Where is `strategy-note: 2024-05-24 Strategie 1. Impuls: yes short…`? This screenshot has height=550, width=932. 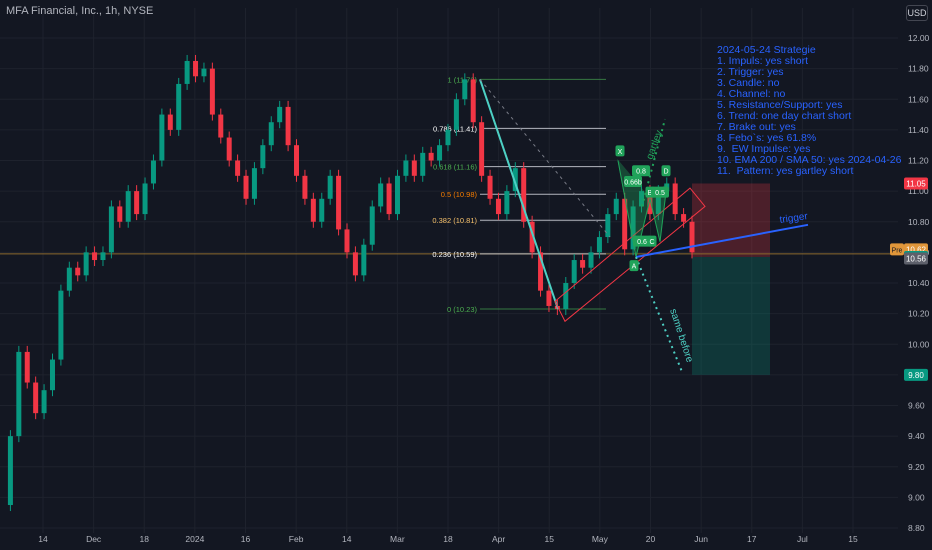 strategy-note: 2024-05-24 Strategie 1. Impuls: yes short… is located at coordinates (809, 111).